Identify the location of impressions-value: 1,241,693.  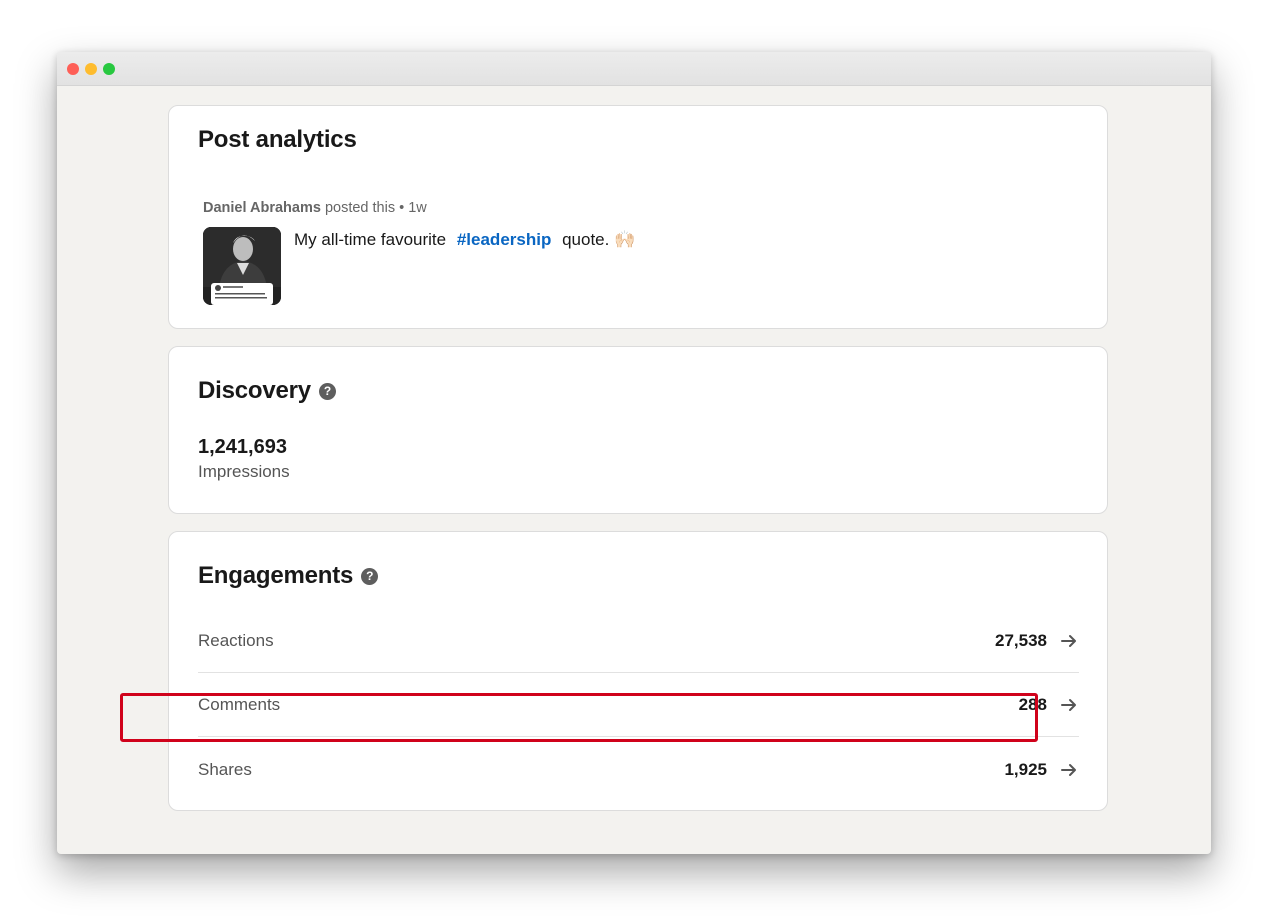
(242, 447).